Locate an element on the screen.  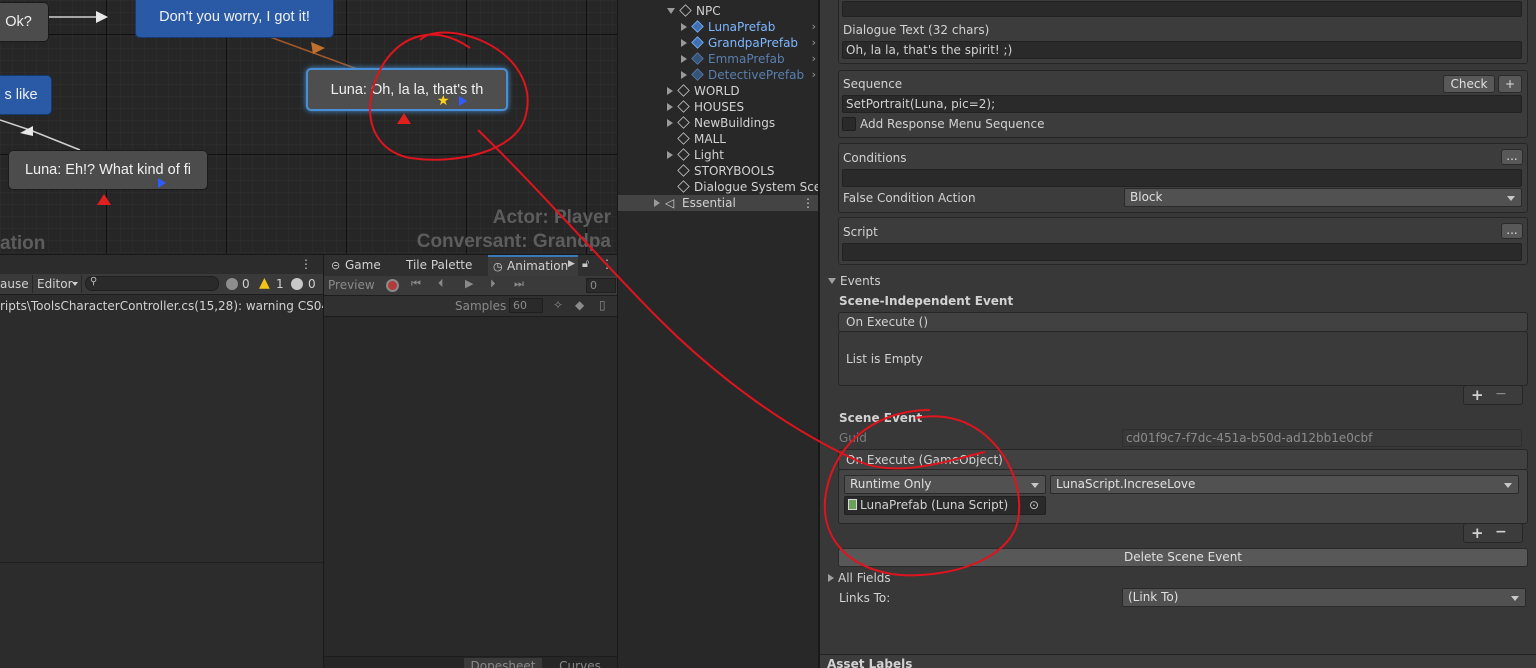
editor-dropdown: Editor is located at coordinates (57, 284).